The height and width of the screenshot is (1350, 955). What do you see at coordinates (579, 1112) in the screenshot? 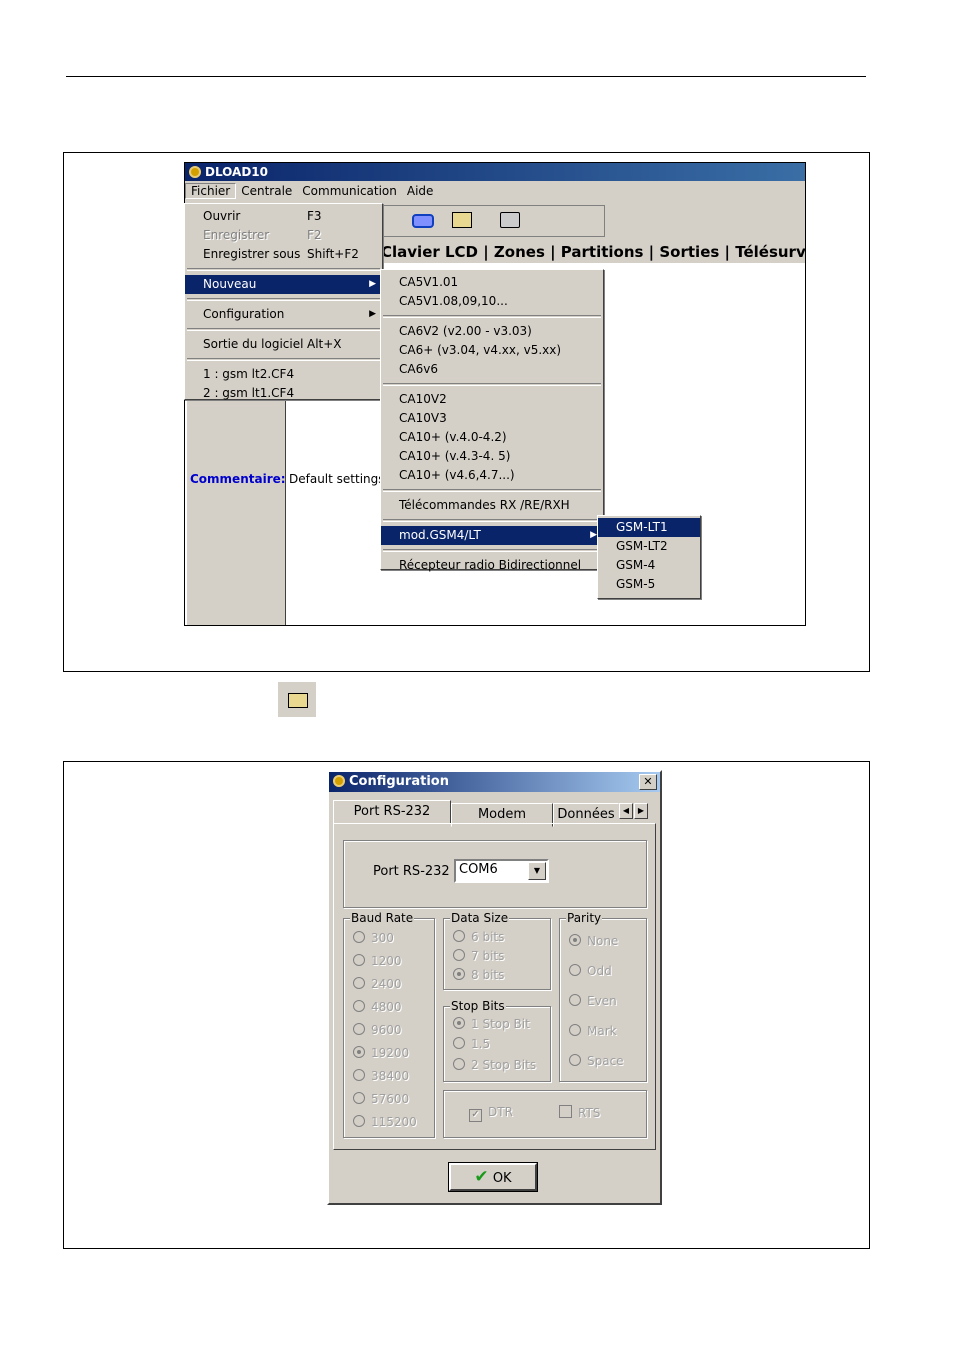
I see `rts-checkbox: RTS` at bounding box center [579, 1112].